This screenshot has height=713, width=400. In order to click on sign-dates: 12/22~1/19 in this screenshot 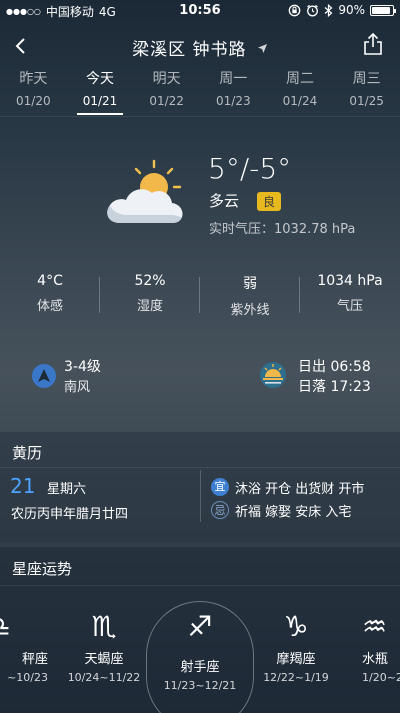, I will do `click(296, 677)`.